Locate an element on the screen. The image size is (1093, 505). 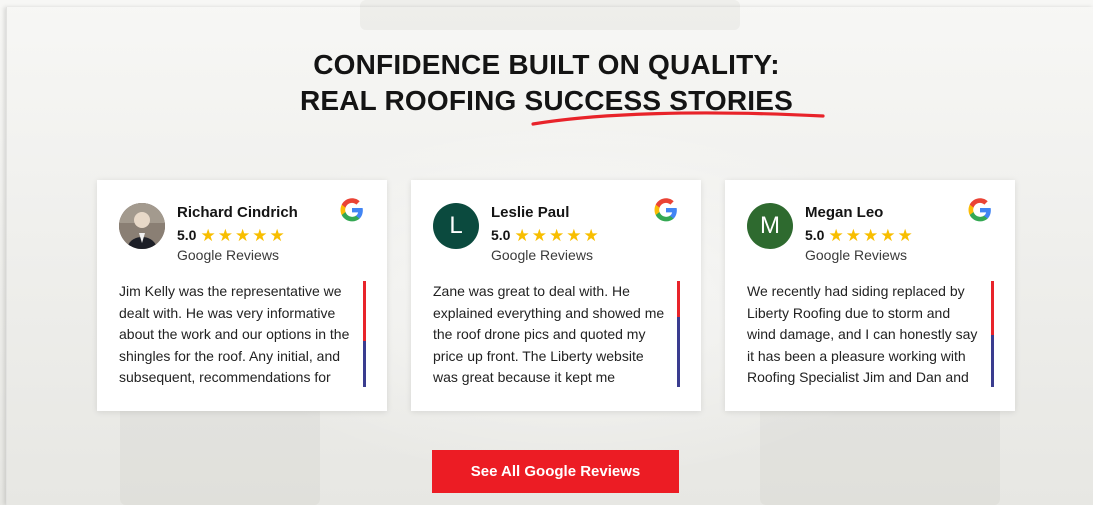
avatar-letter: M is located at coordinates (770, 225).